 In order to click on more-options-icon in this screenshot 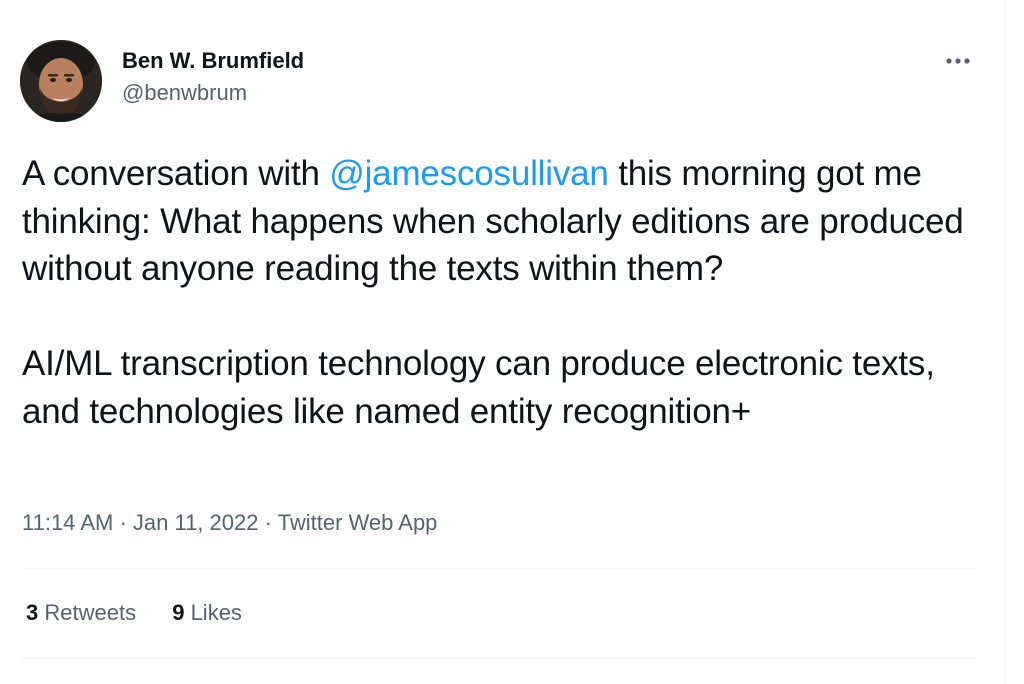, I will do `click(958, 61)`.